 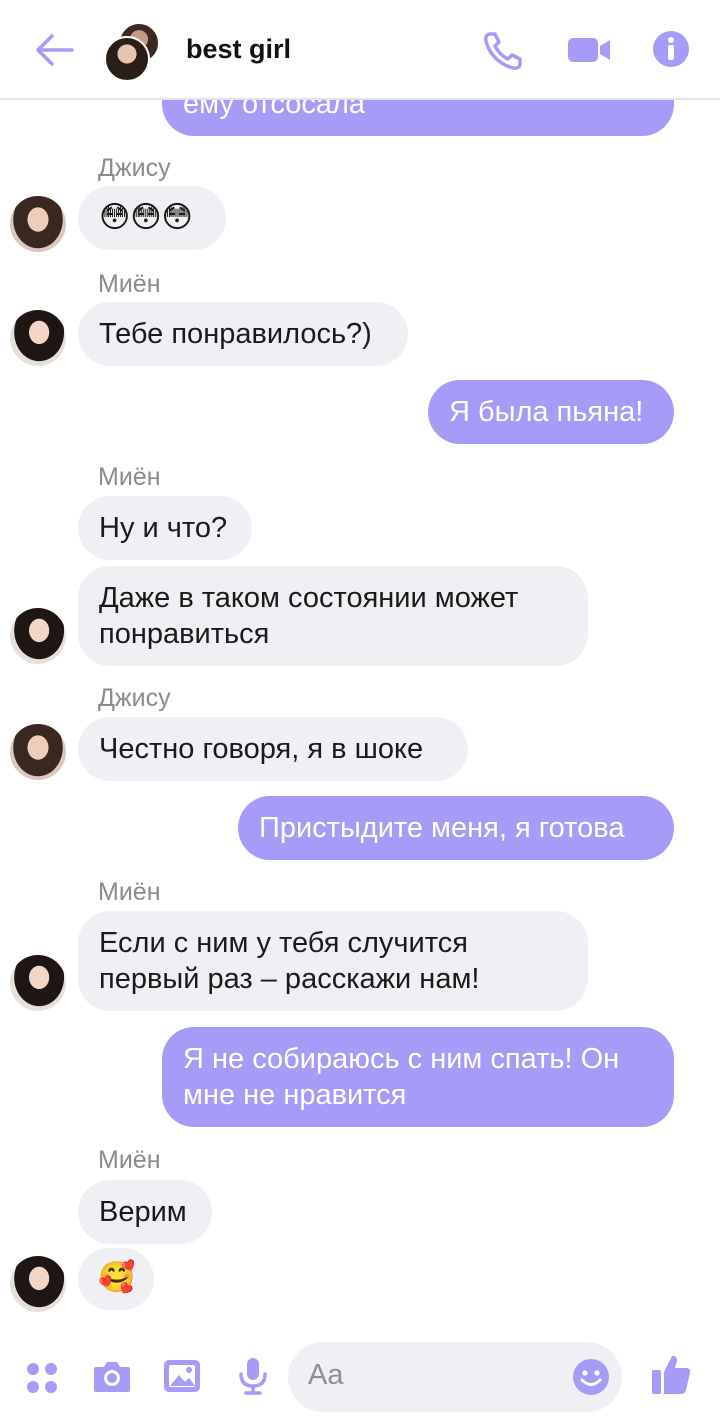 What do you see at coordinates (442, 828) in the screenshot?
I see `message-text: Пристыдите меня, я готова` at bounding box center [442, 828].